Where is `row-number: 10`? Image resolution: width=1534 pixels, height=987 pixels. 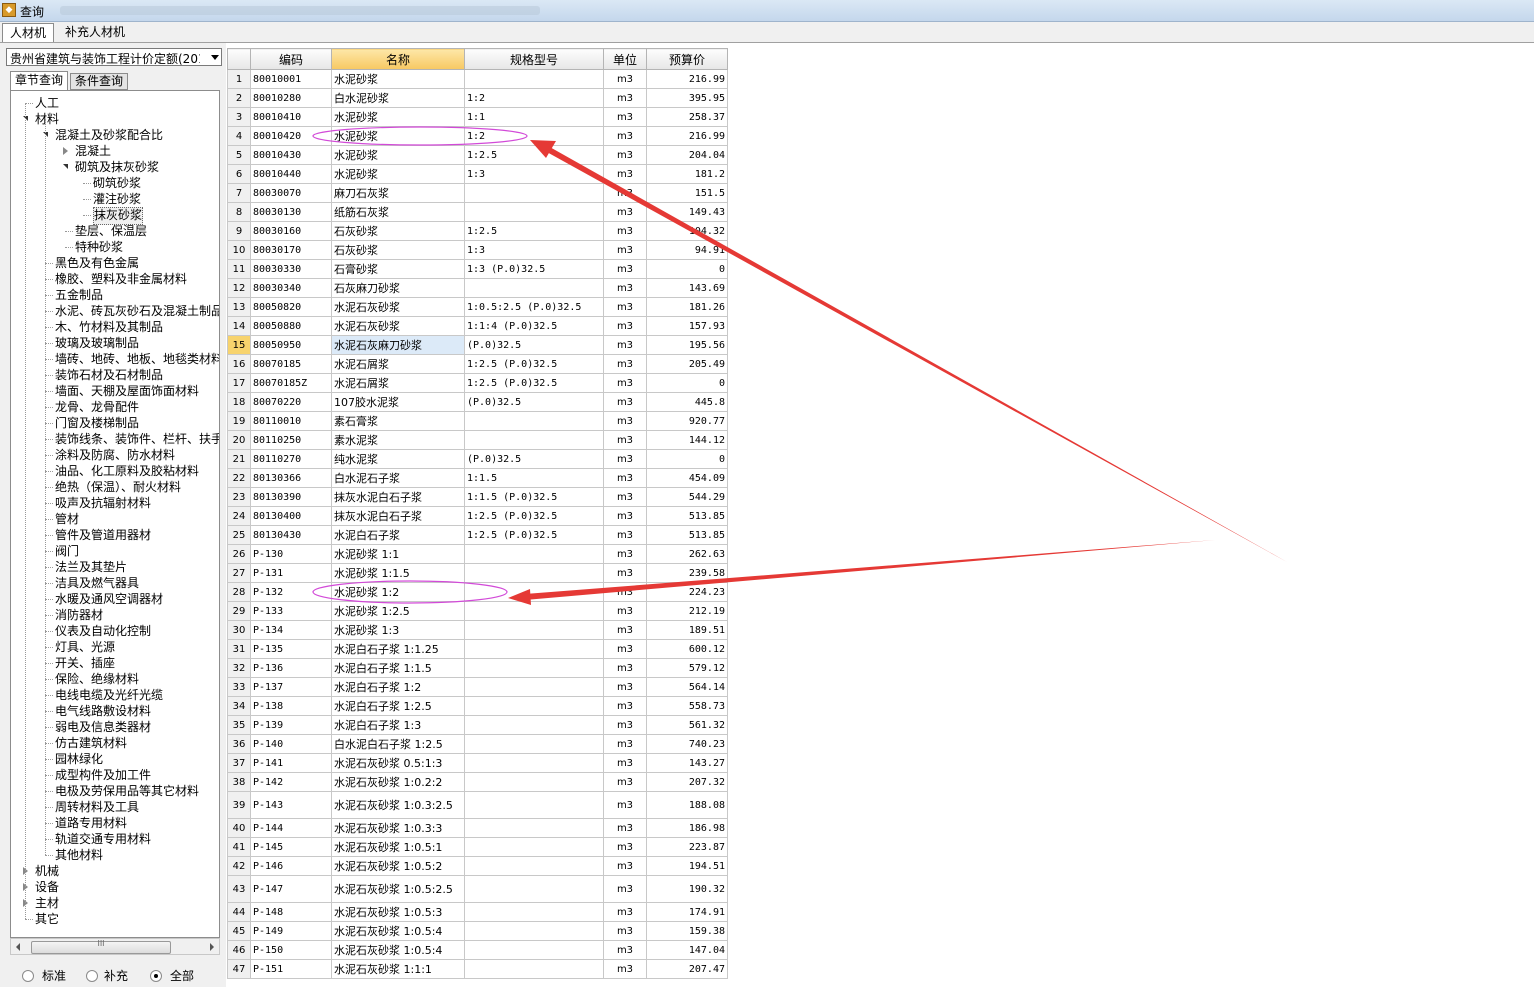
row-number: 10 is located at coordinates (239, 250).